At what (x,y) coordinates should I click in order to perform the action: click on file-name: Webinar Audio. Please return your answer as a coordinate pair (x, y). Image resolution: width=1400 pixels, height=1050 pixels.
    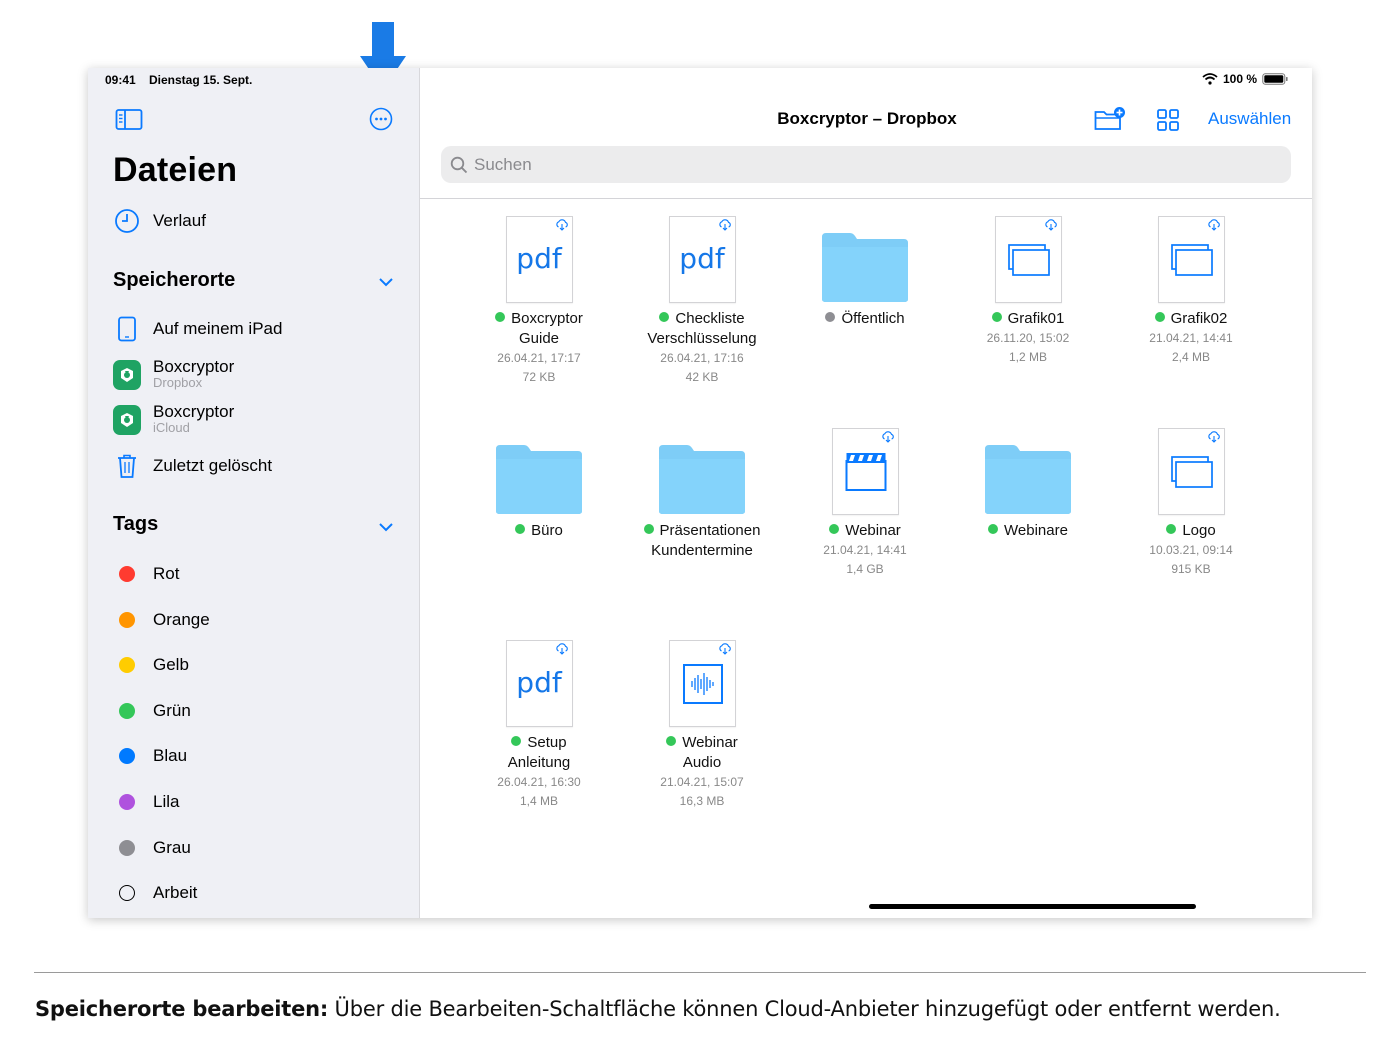
    Looking at the image, I should click on (702, 753).